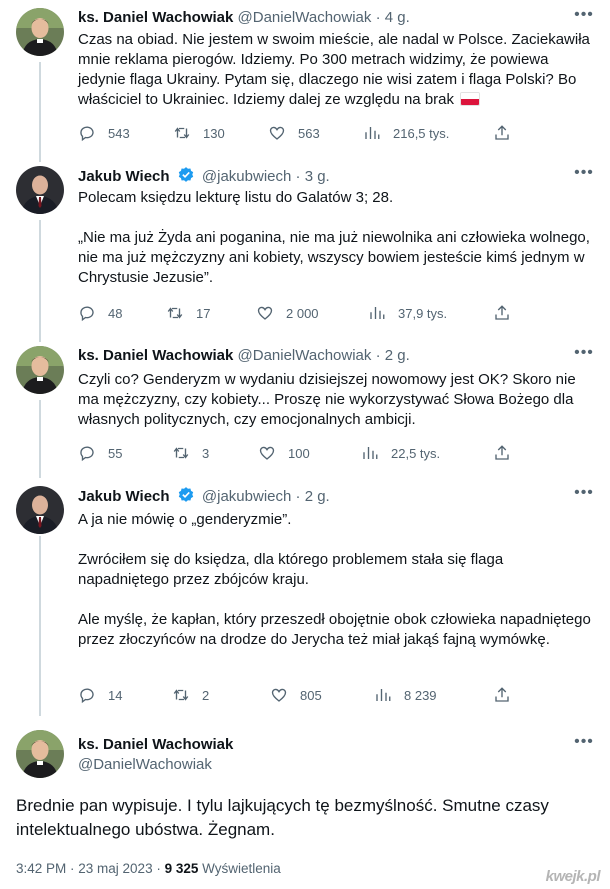 Image resolution: width=610 pixels, height=889 pixels. What do you see at coordinates (188, 313) in the screenshot?
I see `retweet-button: 17` at bounding box center [188, 313].